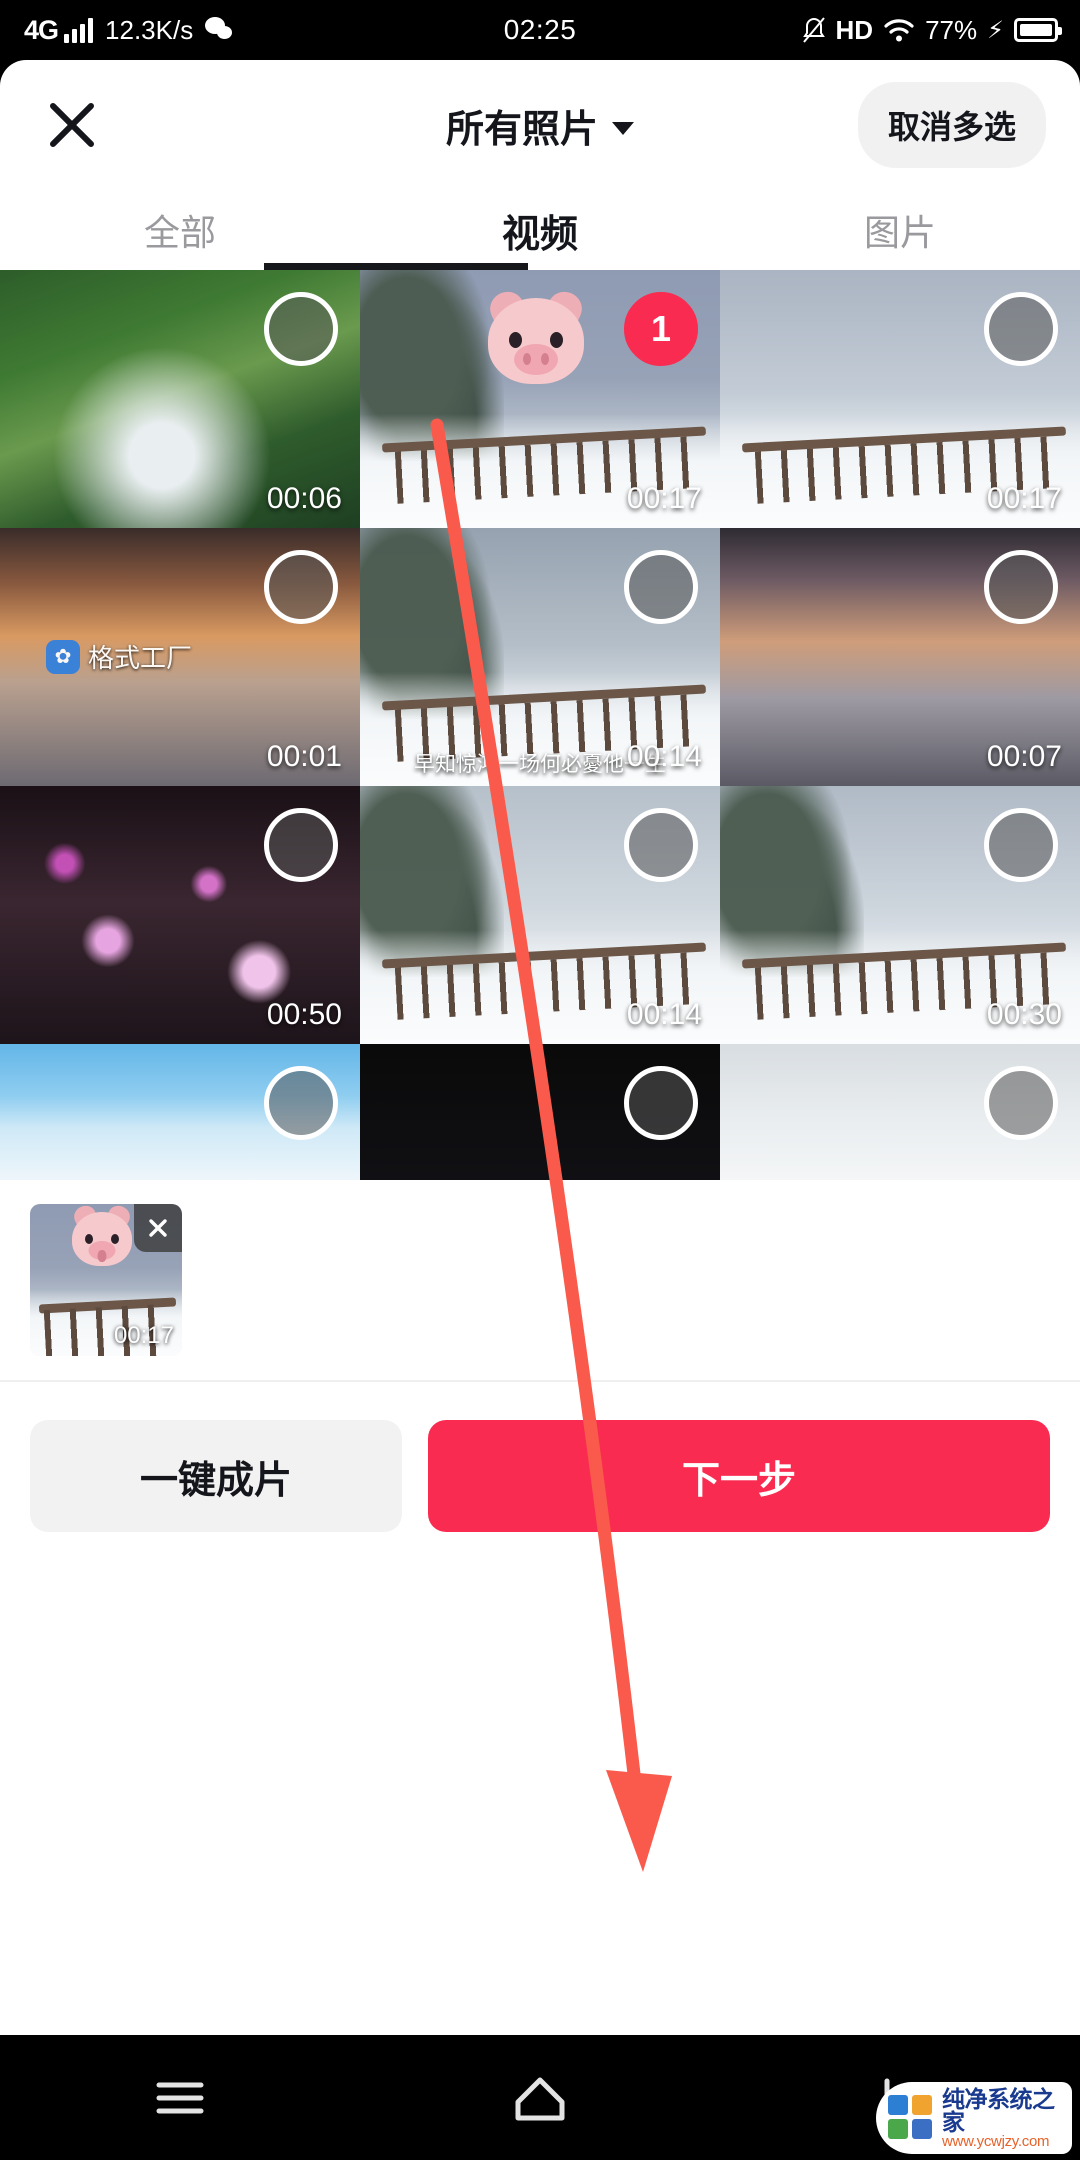 This screenshot has height=2160, width=1080. Describe the element at coordinates (216, 1476) in the screenshot. I see `auto-create-button: 一键成片` at that location.